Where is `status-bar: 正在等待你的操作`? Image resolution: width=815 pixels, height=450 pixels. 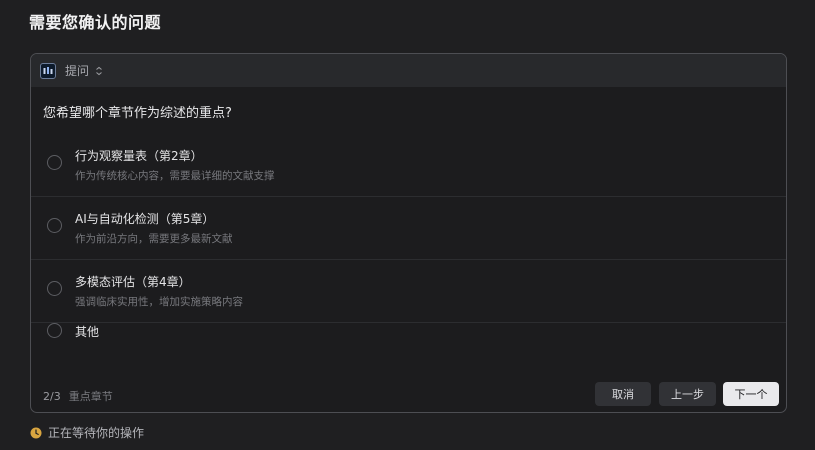
status-bar: 正在等待你的操作 is located at coordinates (87, 432).